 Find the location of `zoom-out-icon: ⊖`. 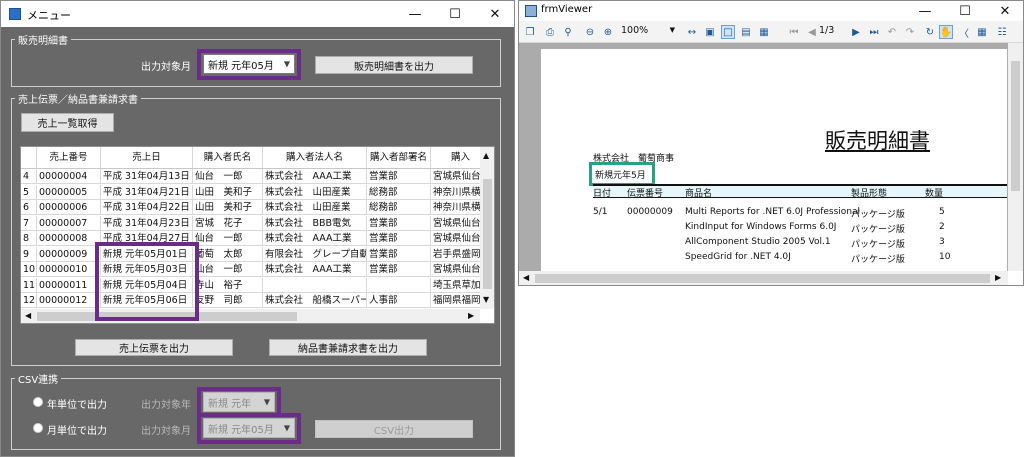

zoom-out-icon: ⊖ is located at coordinates (590, 32).